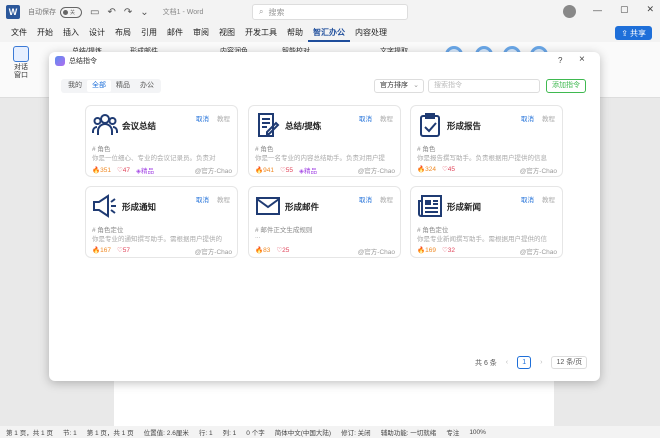  Describe the element at coordinates (97, 33) in the screenshot. I see `tab-3: 设计` at that location.